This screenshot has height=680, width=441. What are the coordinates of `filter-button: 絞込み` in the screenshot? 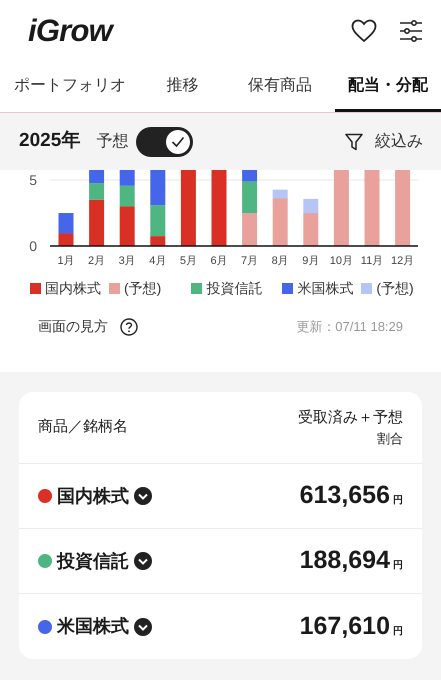 It's located at (384, 142).